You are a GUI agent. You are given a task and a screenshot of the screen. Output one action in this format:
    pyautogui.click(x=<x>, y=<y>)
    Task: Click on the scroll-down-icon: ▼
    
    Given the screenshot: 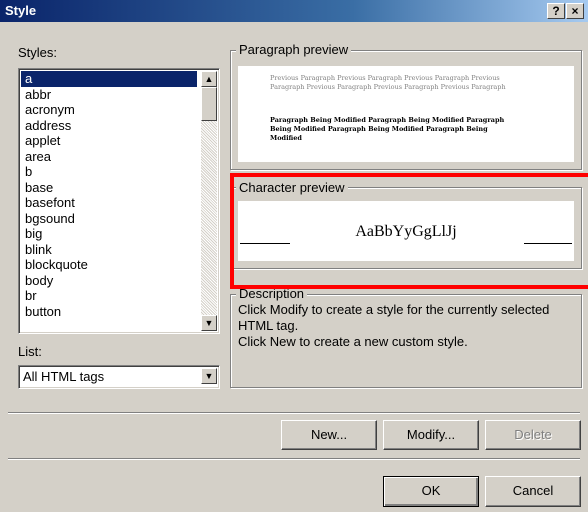 What is the action you would take?
    pyautogui.click(x=209, y=323)
    